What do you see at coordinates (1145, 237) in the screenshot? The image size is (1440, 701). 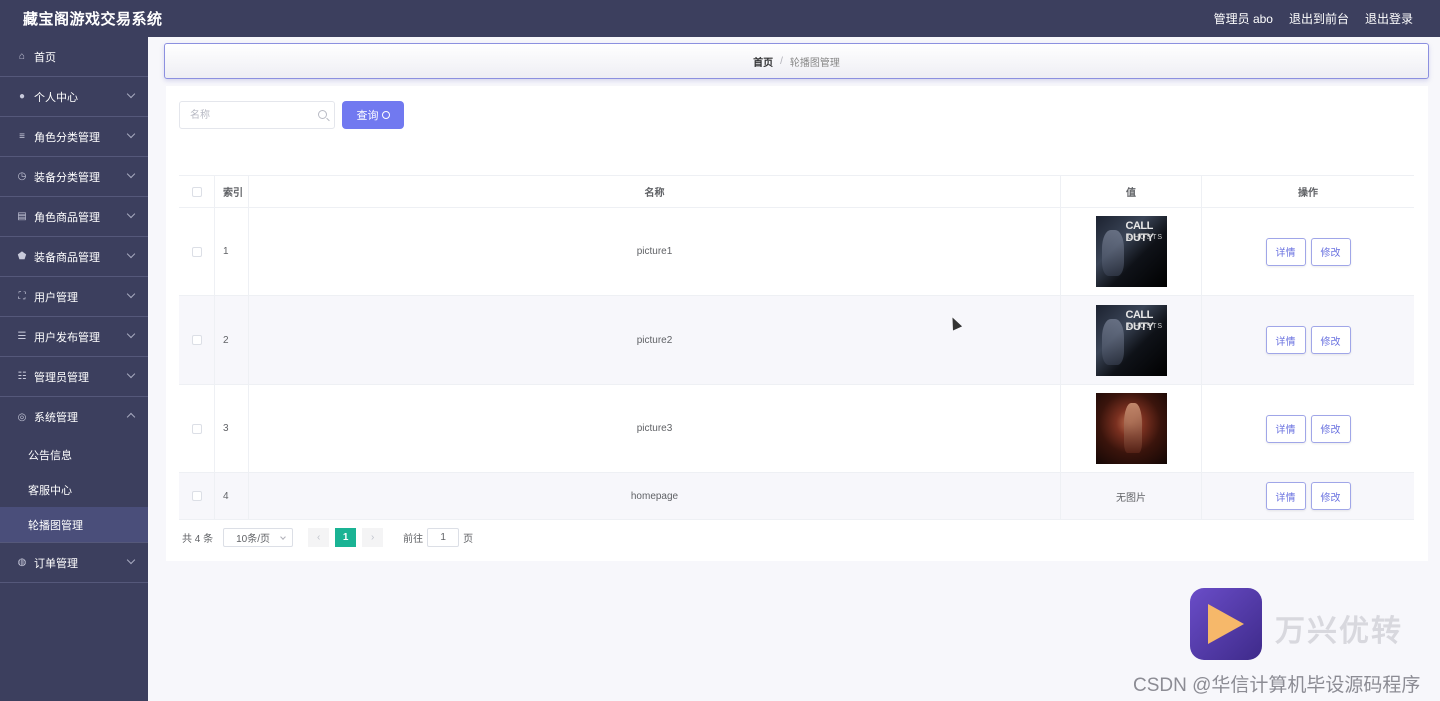 I see `thumb-subtitle: GHOSTS` at bounding box center [1145, 237].